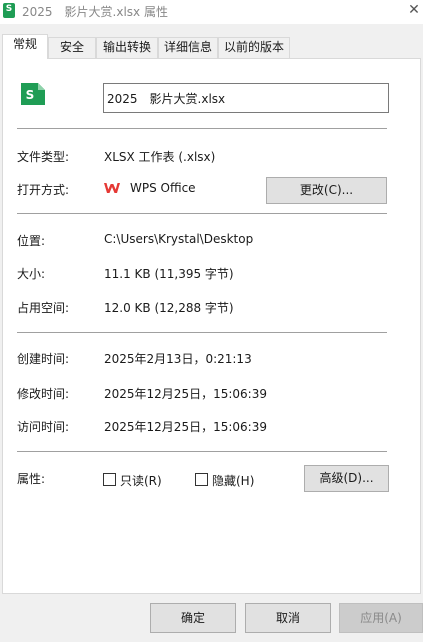  What do you see at coordinates (127, 47) in the screenshot?
I see `tab-output-convert: 输出转换` at bounding box center [127, 47].